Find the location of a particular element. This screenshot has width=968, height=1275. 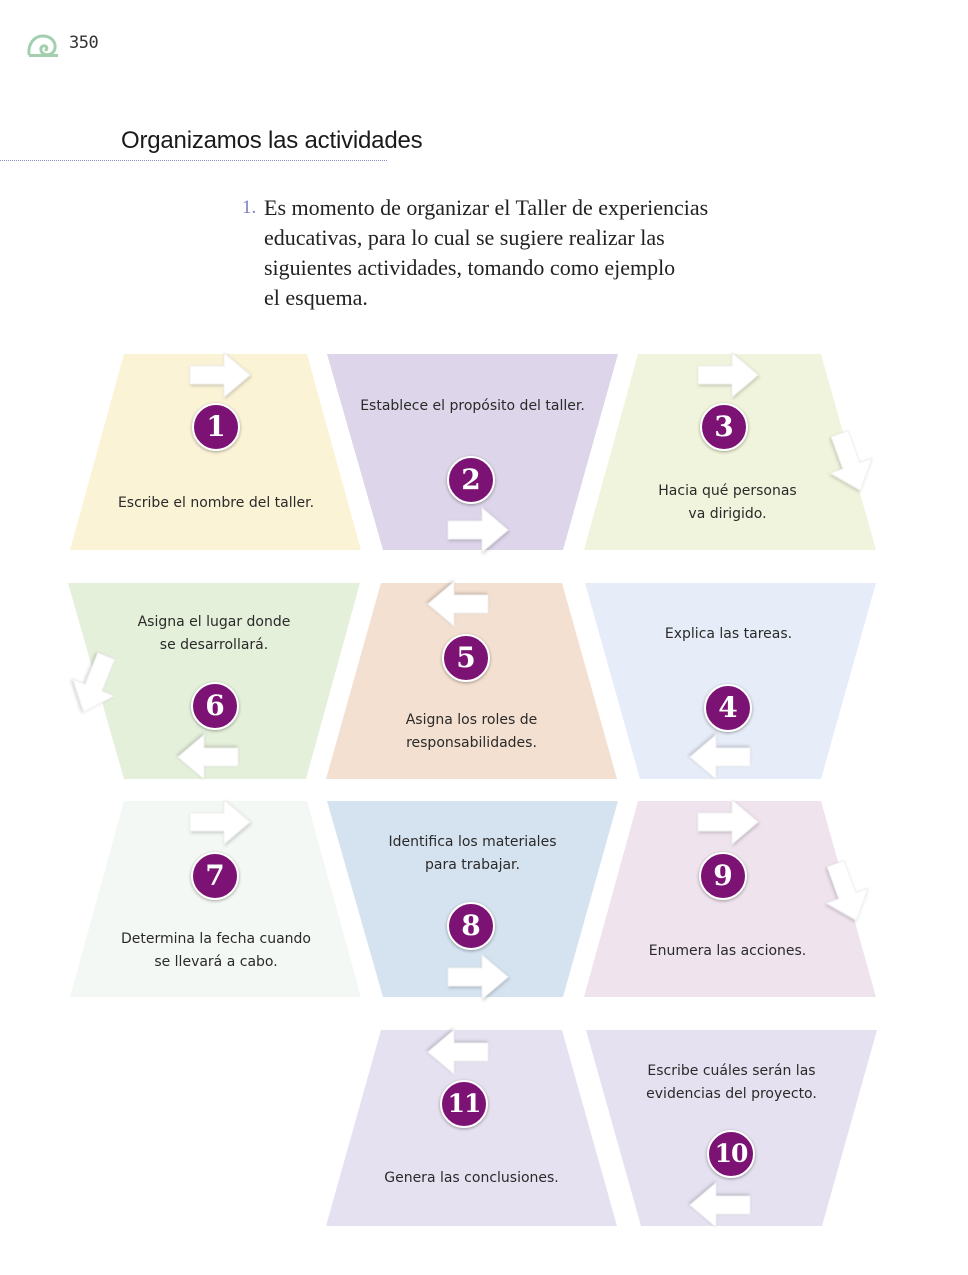

step-4-badge: 4 is located at coordinates (728, 708).